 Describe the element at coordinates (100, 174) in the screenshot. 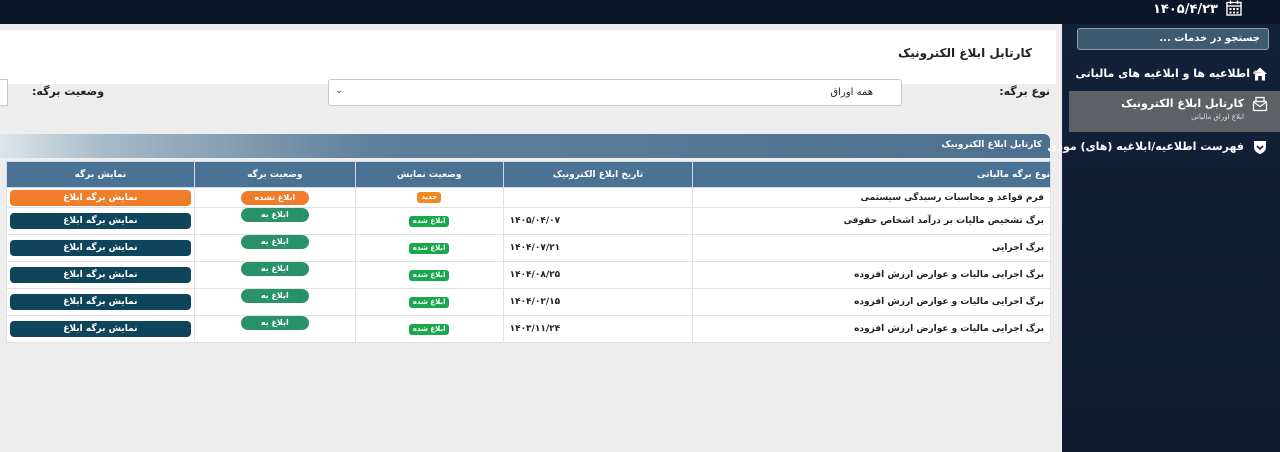

I see `col-view-sheet: نمایش برگه` at that location.